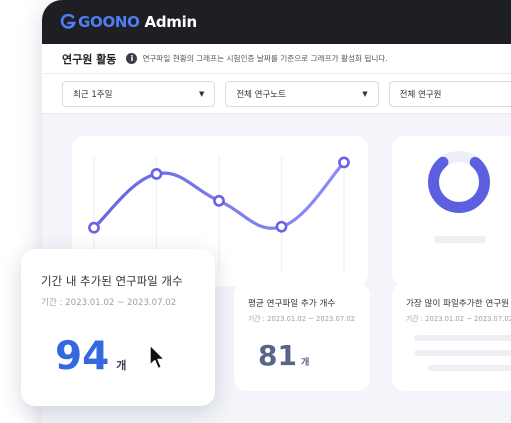 This screenshot has height=423, width=511. What do you see at coordinates (277, 355) in the screenshot?
I see `avg-files-number: 81` at bounding box center [277, 355].